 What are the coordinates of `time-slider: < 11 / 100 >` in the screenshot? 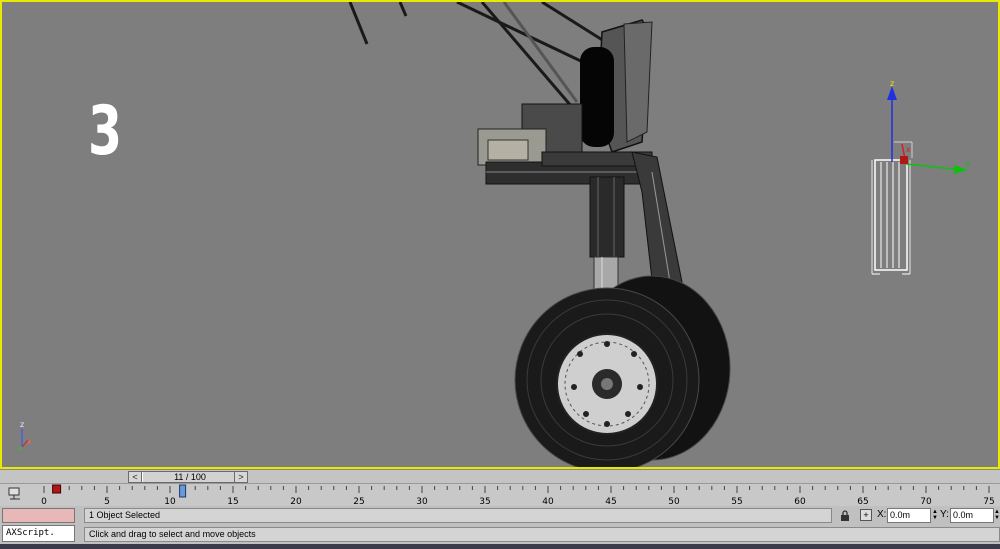 It's located at (188, 477).